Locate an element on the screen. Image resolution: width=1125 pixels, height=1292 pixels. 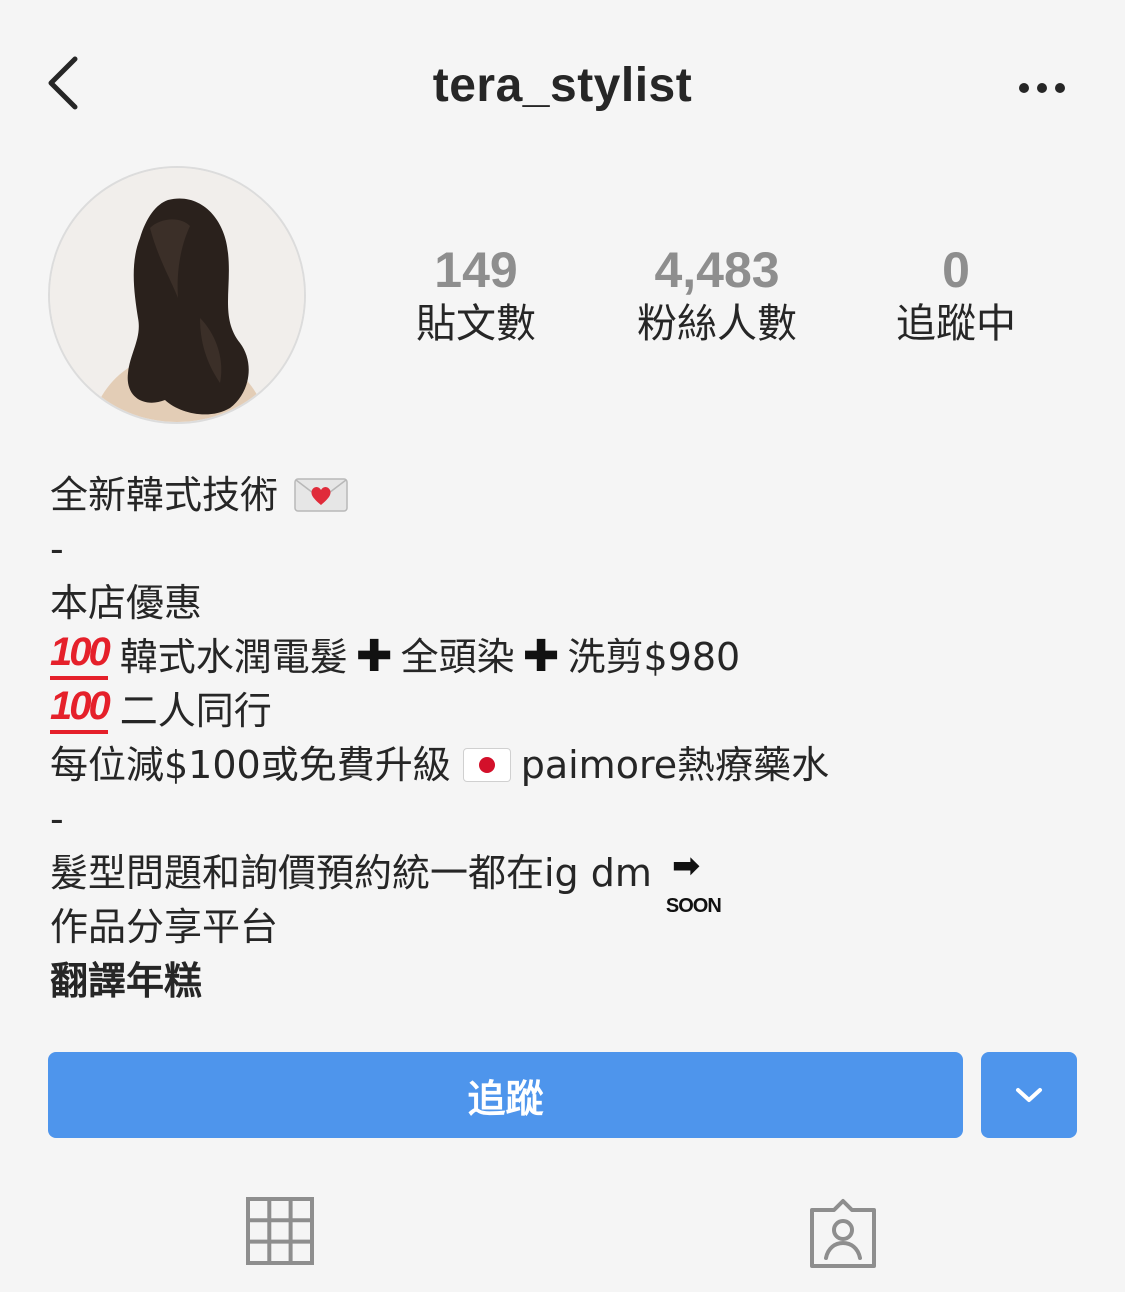
soon-arrow-icon: ➡ SOON is located at coordinates (695, 881).